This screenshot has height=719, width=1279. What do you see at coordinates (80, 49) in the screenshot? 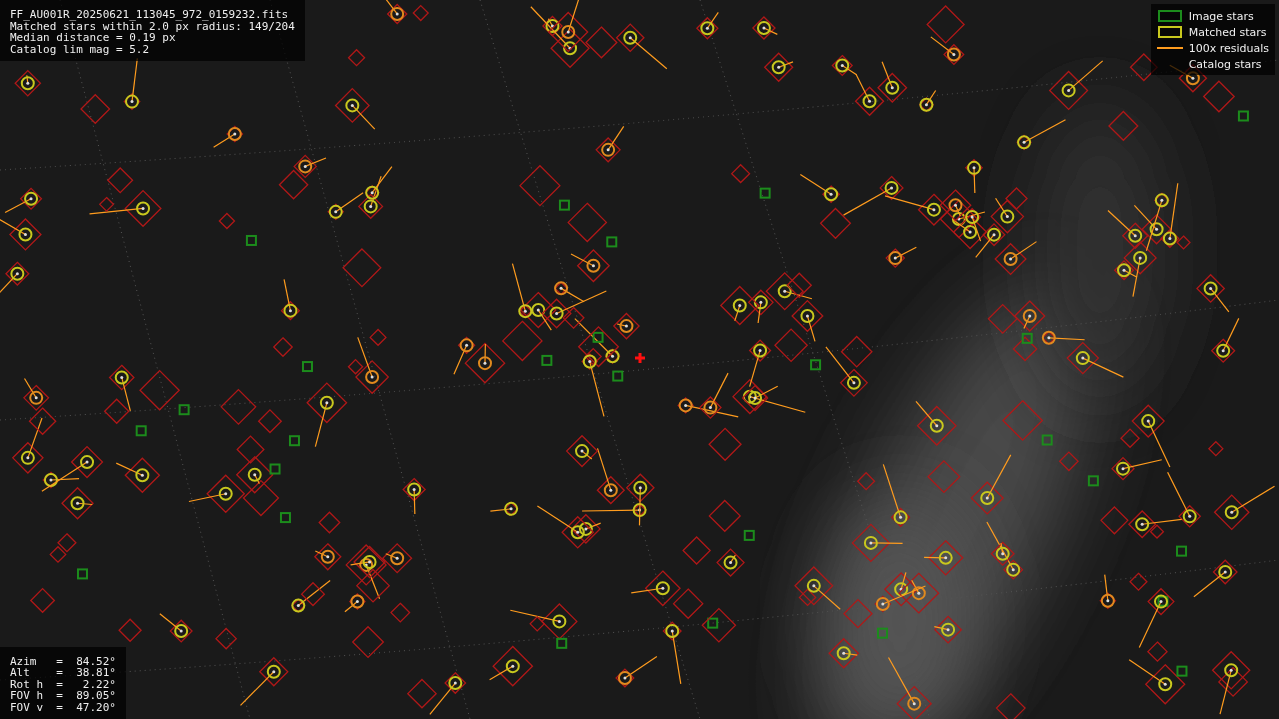
I see `info-text: Catalog lim mag = 5.2` at bounding box center [80, 49].